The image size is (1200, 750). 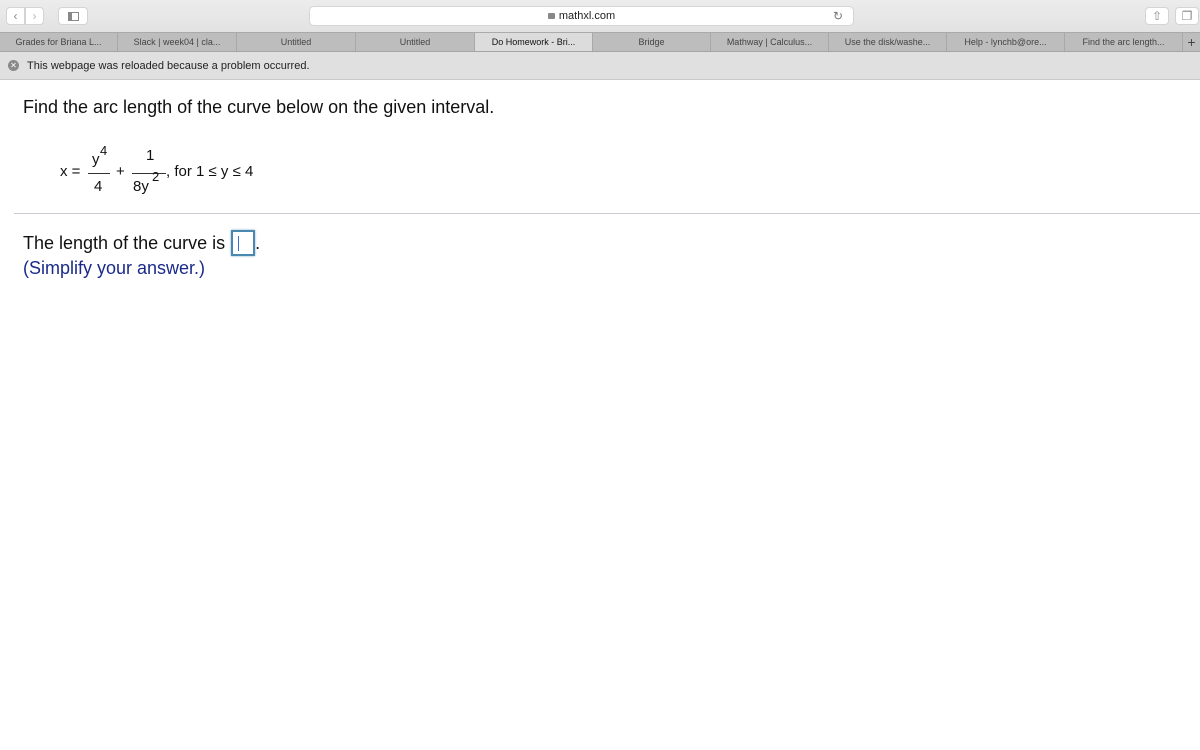 I want to click on eq-num2: 1, so click(x=150, y=155).